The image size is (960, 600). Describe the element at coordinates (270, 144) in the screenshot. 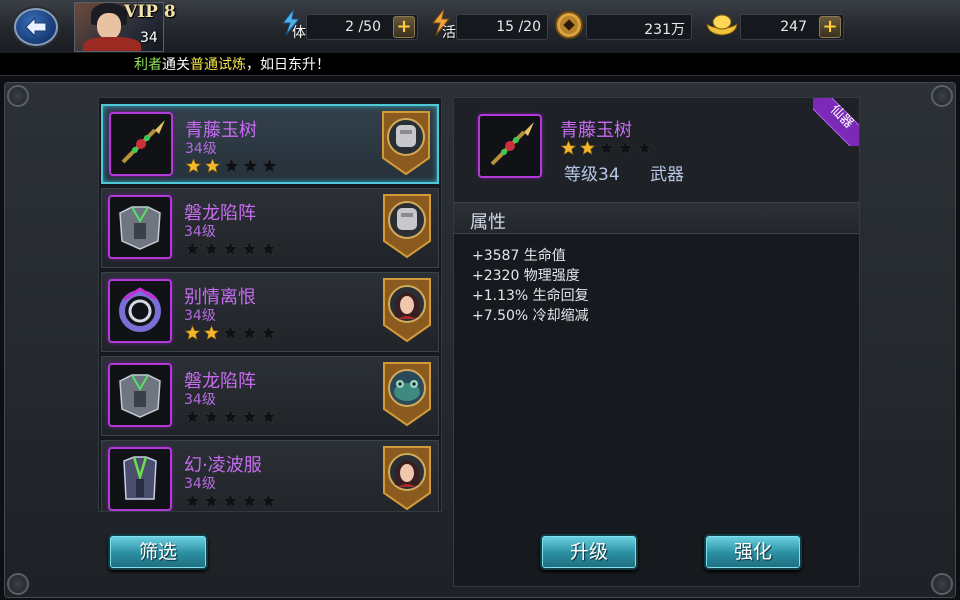

I see `list-item: 青藤玉树 34级` at that location.